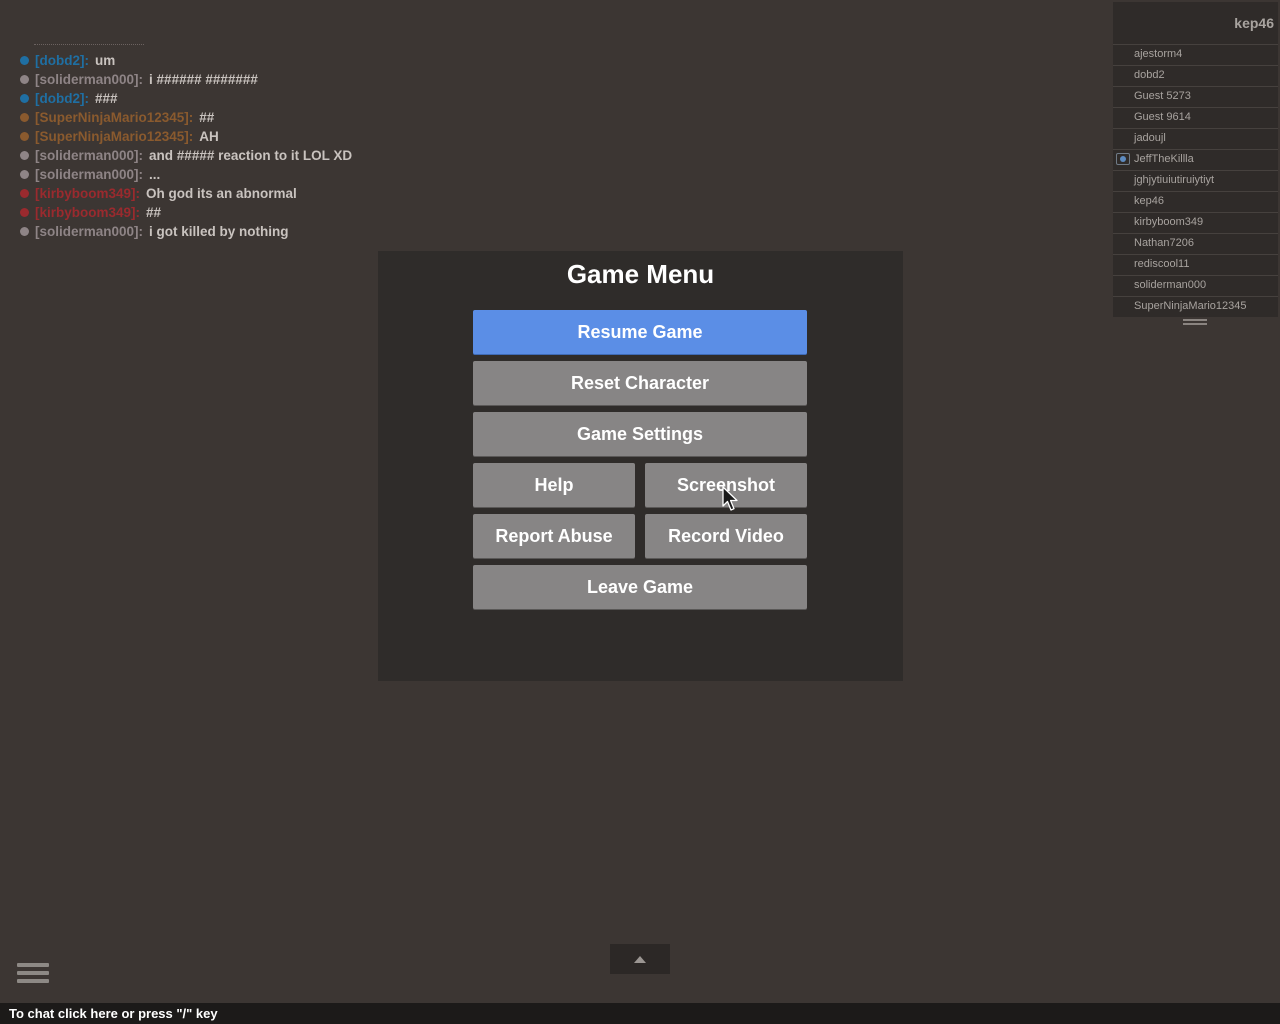 The image size is (1280, 1024). What do you see at coordinates (33, 975) in the screenshot?
I see `hamburger-menu-icon` at bounding box center [33, 975].